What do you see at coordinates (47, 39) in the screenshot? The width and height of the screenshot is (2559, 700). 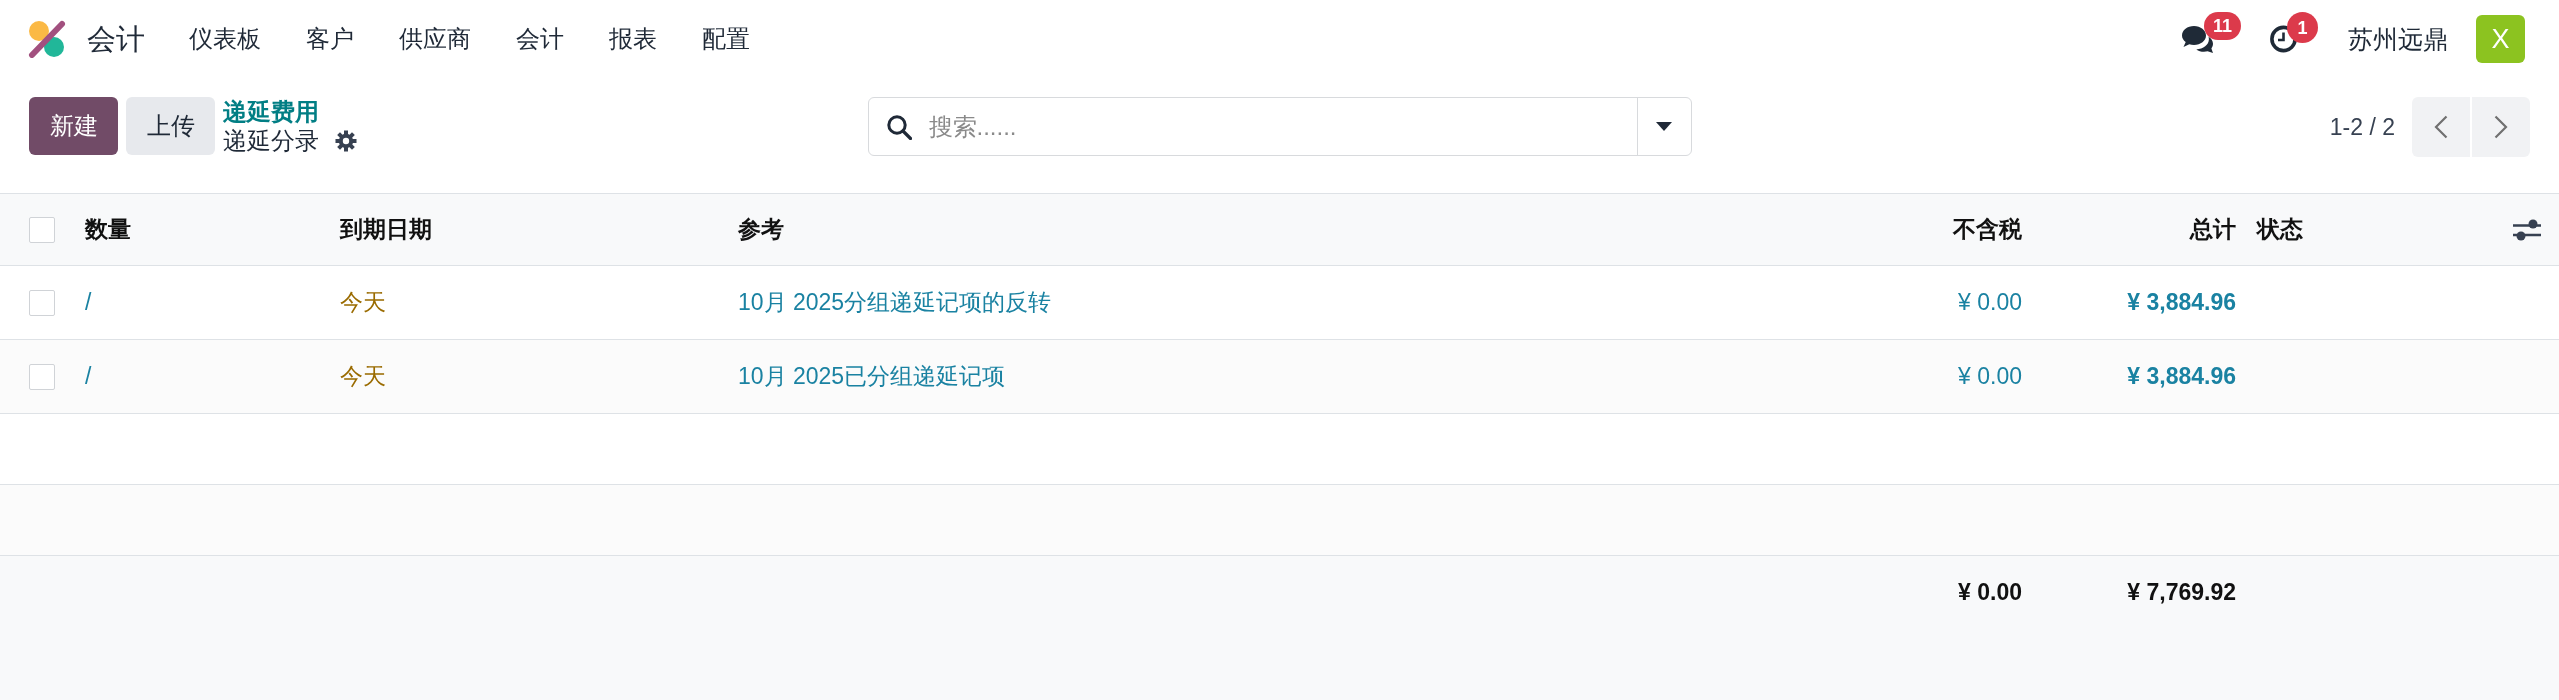 I see `app-logo` at bounding box center [47, 39].